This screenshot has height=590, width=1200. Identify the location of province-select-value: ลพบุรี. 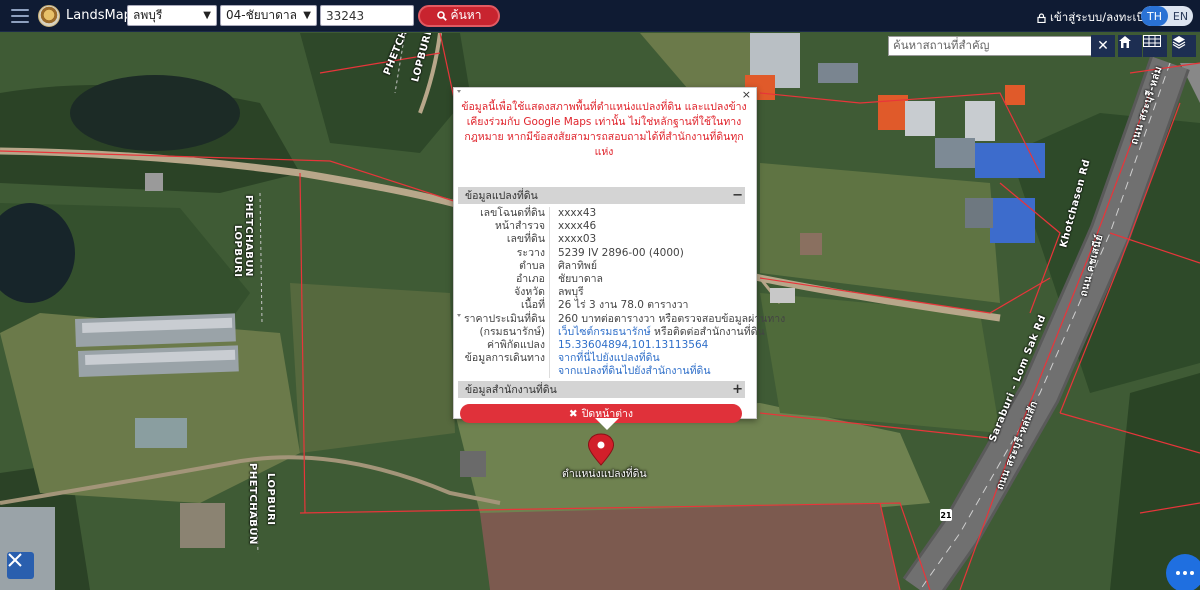
(148, 15).